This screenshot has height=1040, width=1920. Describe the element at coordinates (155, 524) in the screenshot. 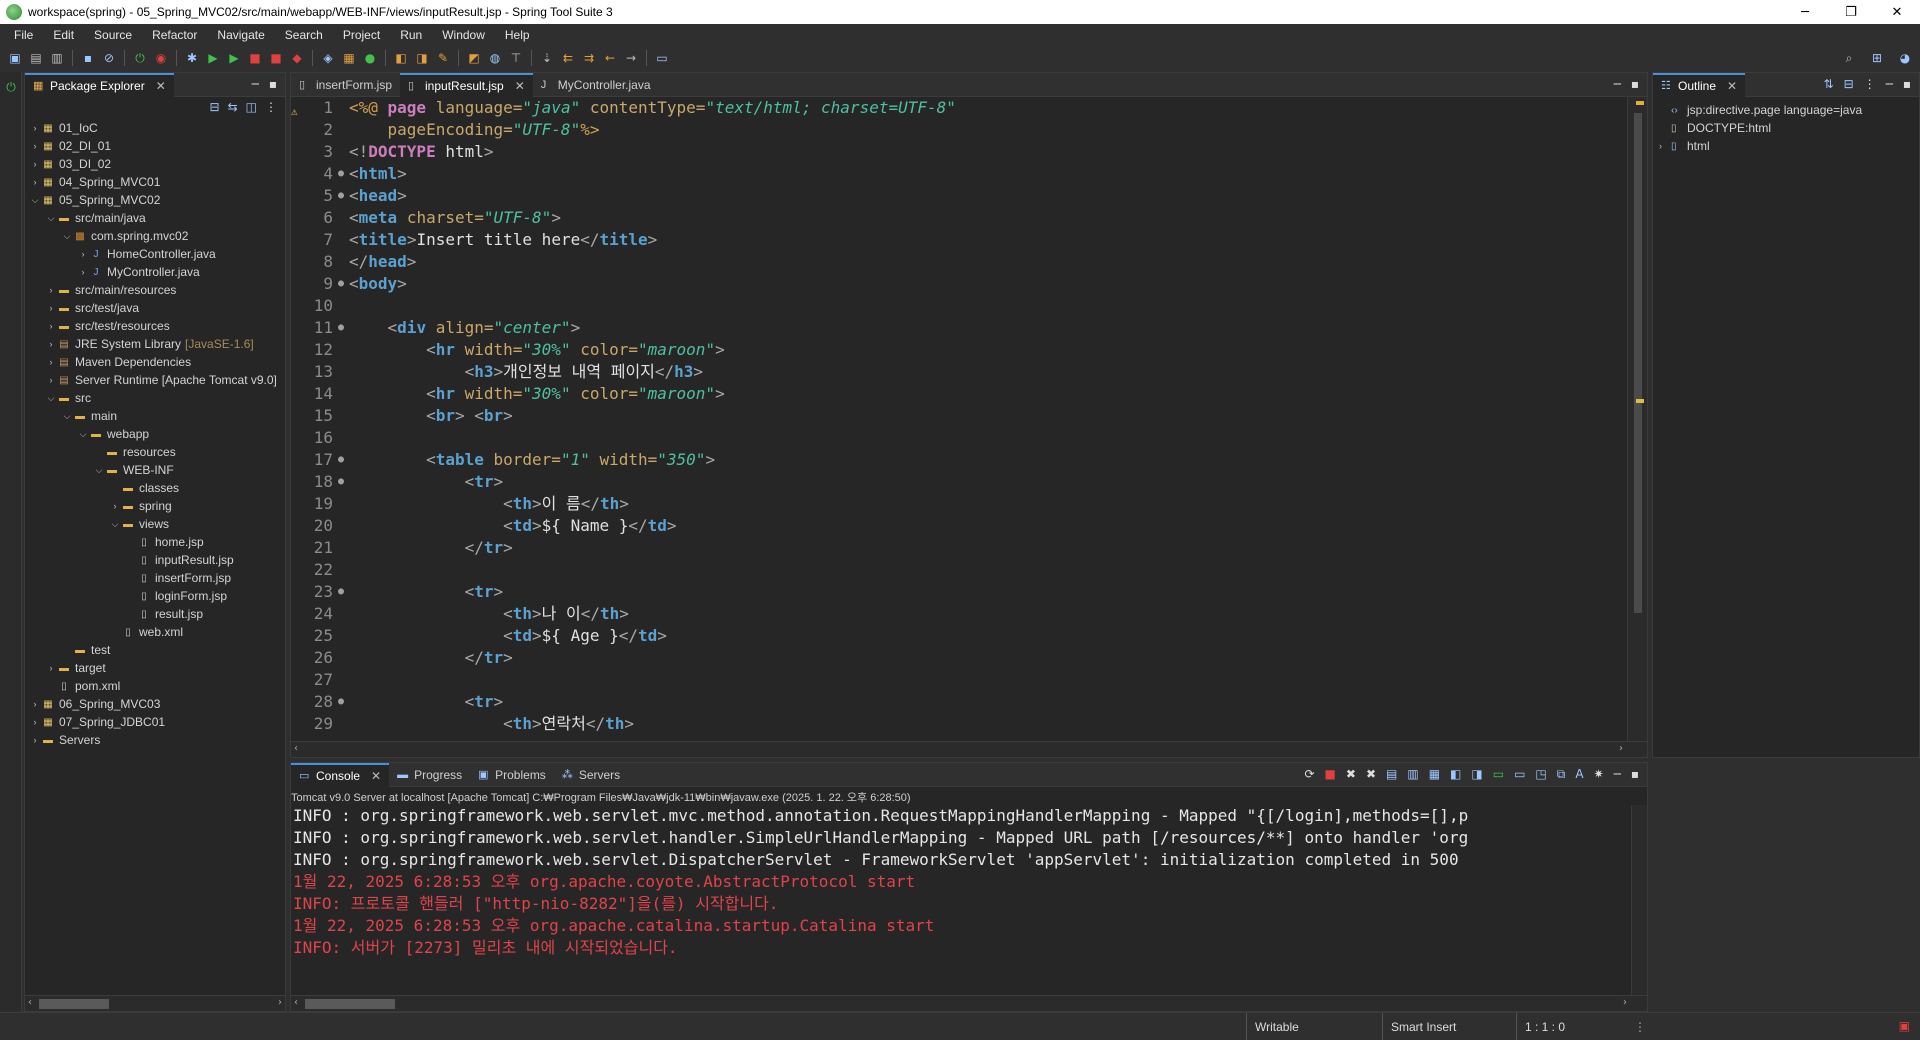

I see `tree-item: ⌵ ▬ views` at that location.